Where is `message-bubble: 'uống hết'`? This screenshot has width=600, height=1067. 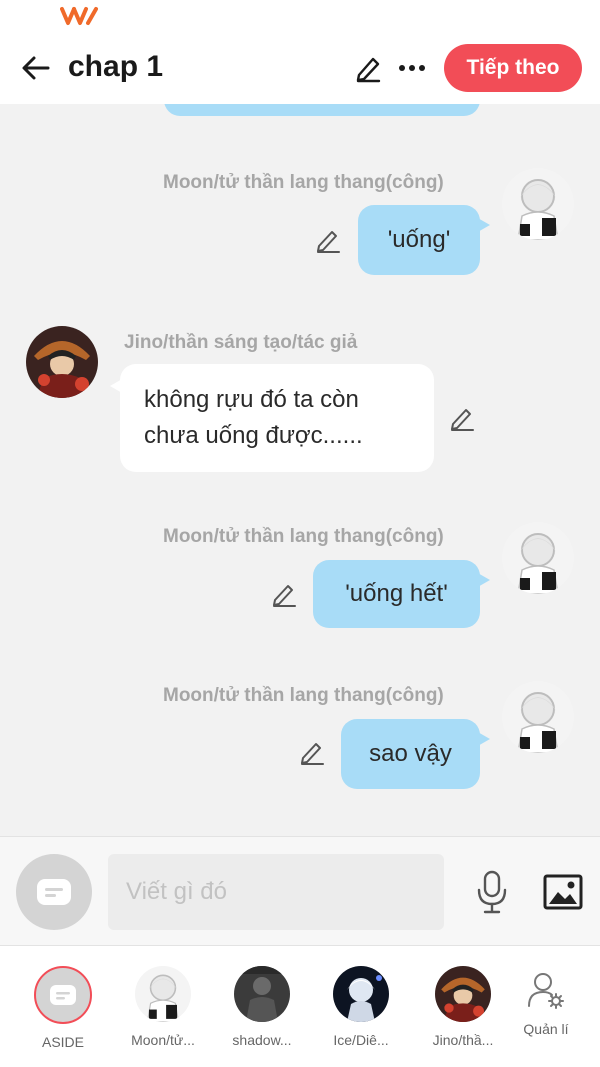 message-bubble: 'uống hết' is located at coordinates (401, 594).